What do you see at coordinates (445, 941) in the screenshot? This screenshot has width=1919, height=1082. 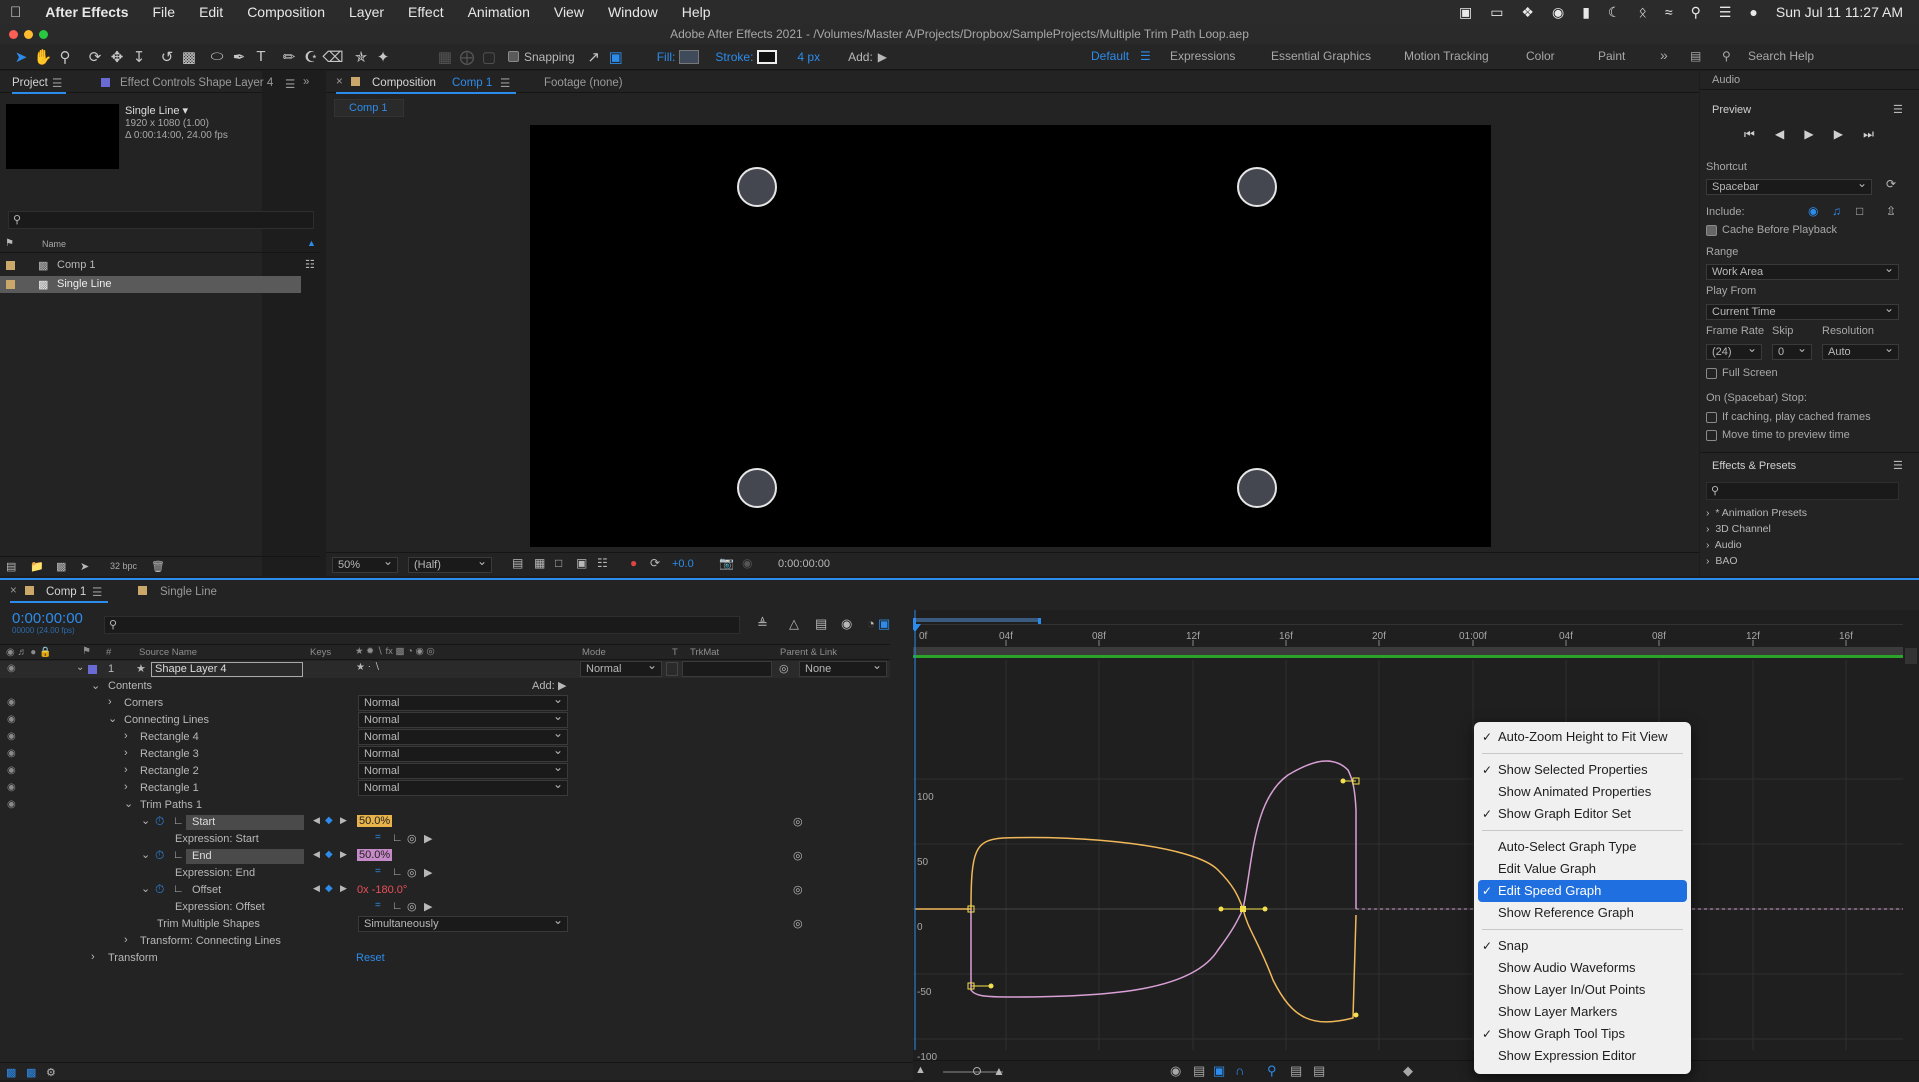 I see `transform-connecting-row: › Transform: Connecting Lines` at bounding box center [445, 941].